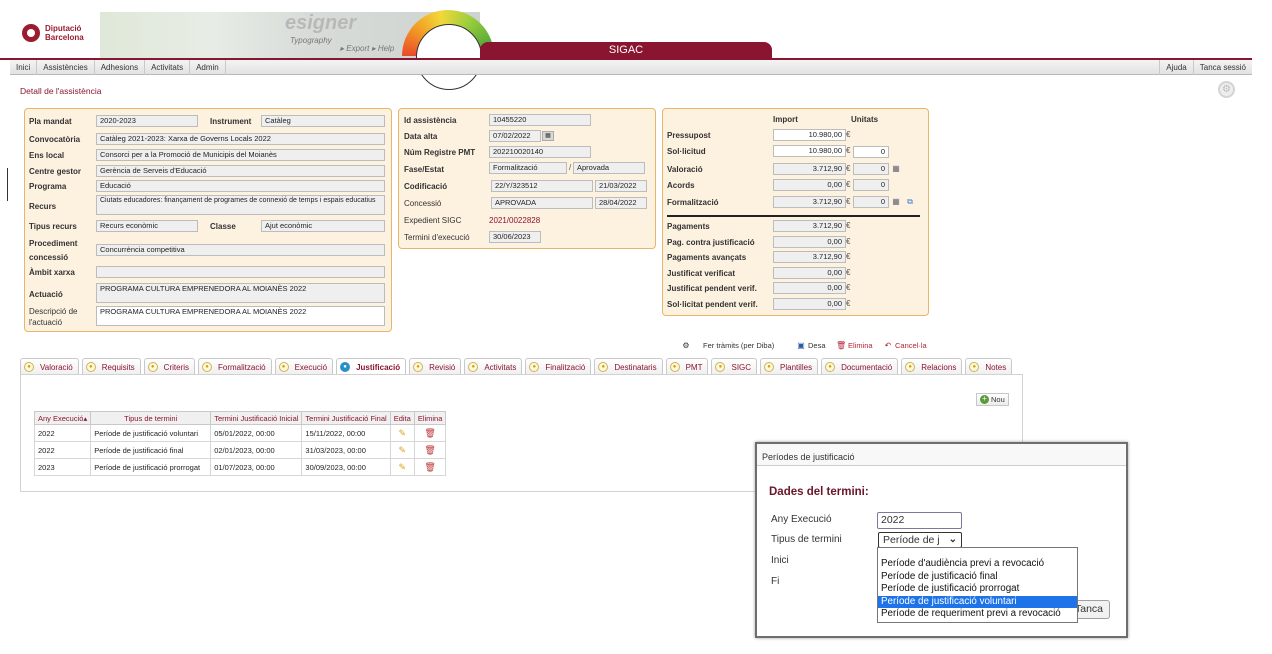 The height and width of the screenshot is (654, 1272). I want to click on pmt-label: Núm Registre PMT, so click(440, 152).